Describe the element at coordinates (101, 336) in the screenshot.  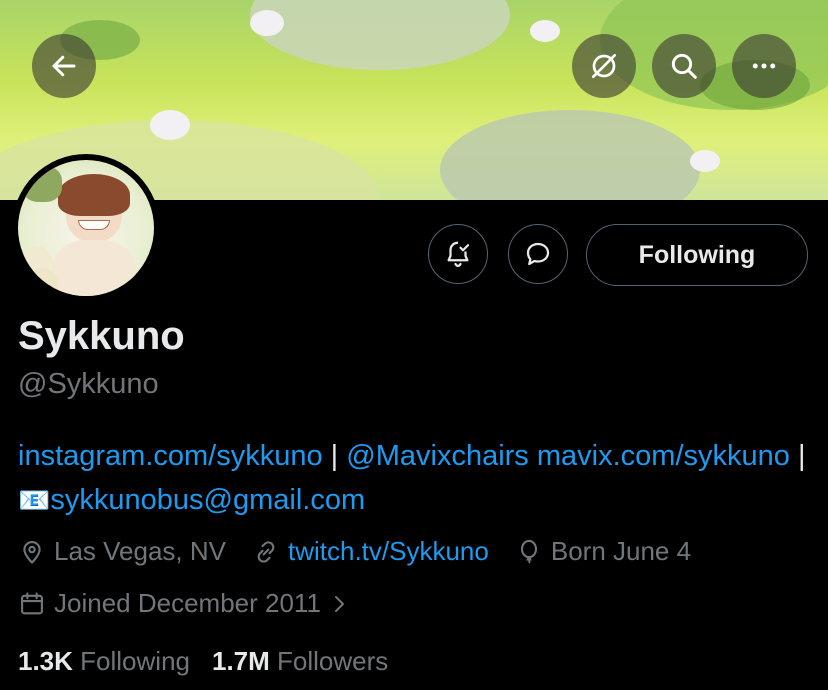
I see `display-name: Sykkuno` at that location.